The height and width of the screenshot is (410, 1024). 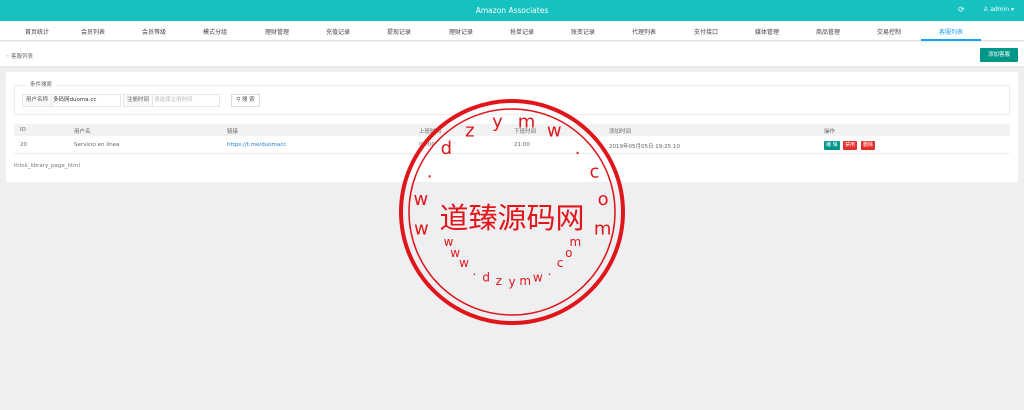 What do you see at coordinates (522, 31) in the screenshot?
I see `tab-order-records: 抢单记录` at bounding box center [522, 31].